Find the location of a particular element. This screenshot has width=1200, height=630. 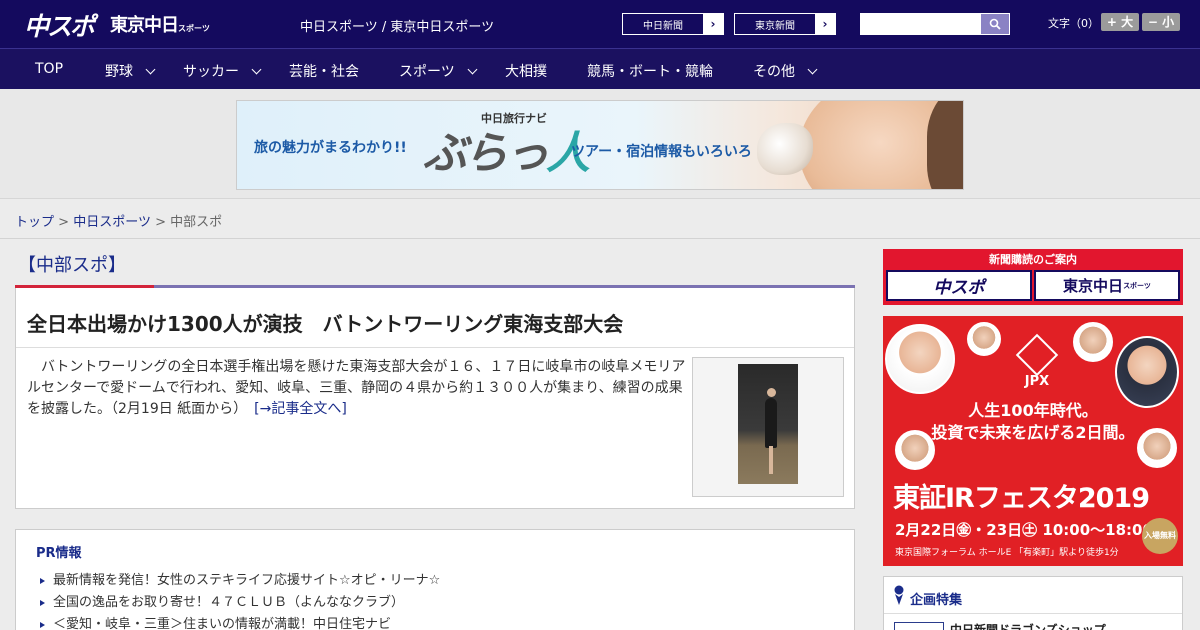

search-box is located at coordinates (935, 24).